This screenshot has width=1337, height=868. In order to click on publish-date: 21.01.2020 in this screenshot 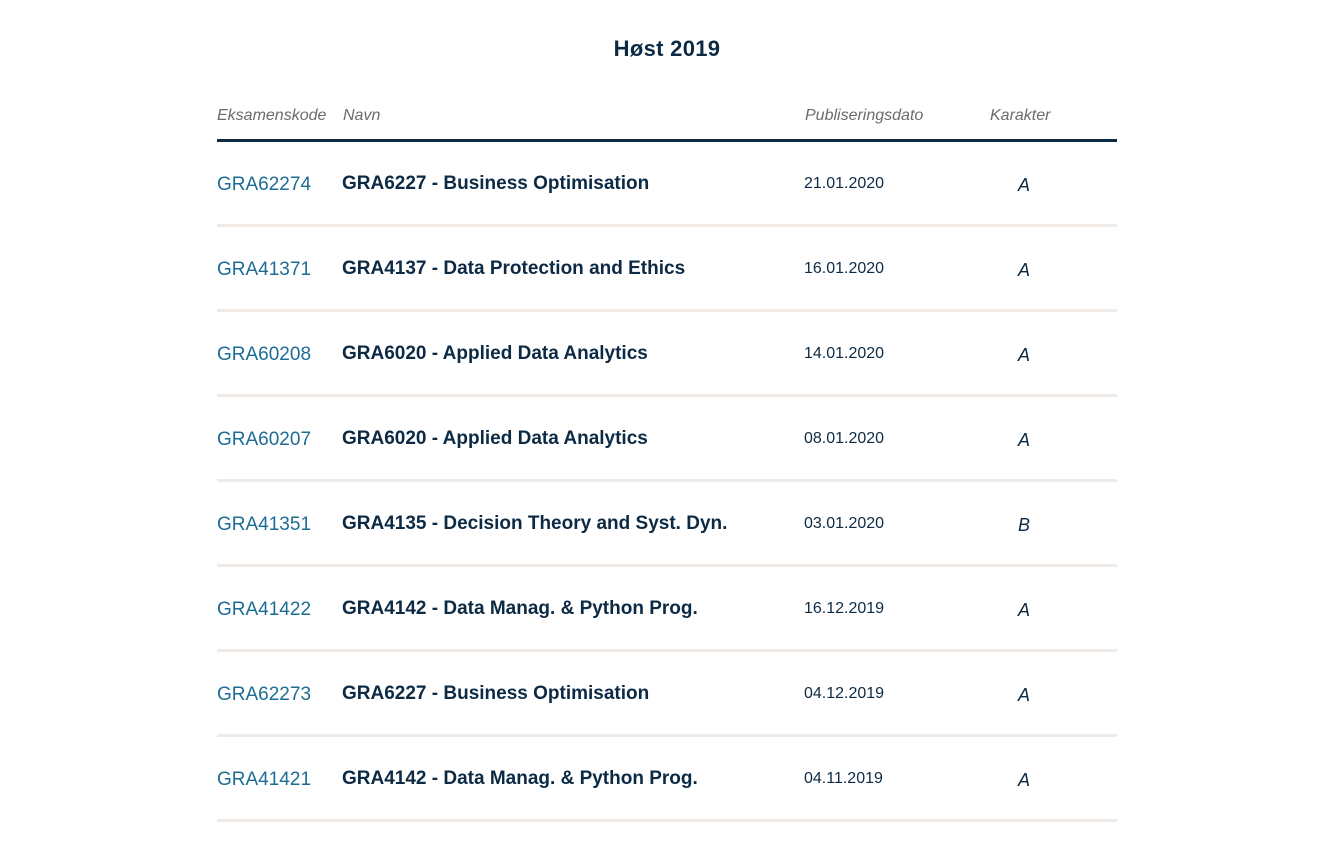, I will do `click(844, 183)`.